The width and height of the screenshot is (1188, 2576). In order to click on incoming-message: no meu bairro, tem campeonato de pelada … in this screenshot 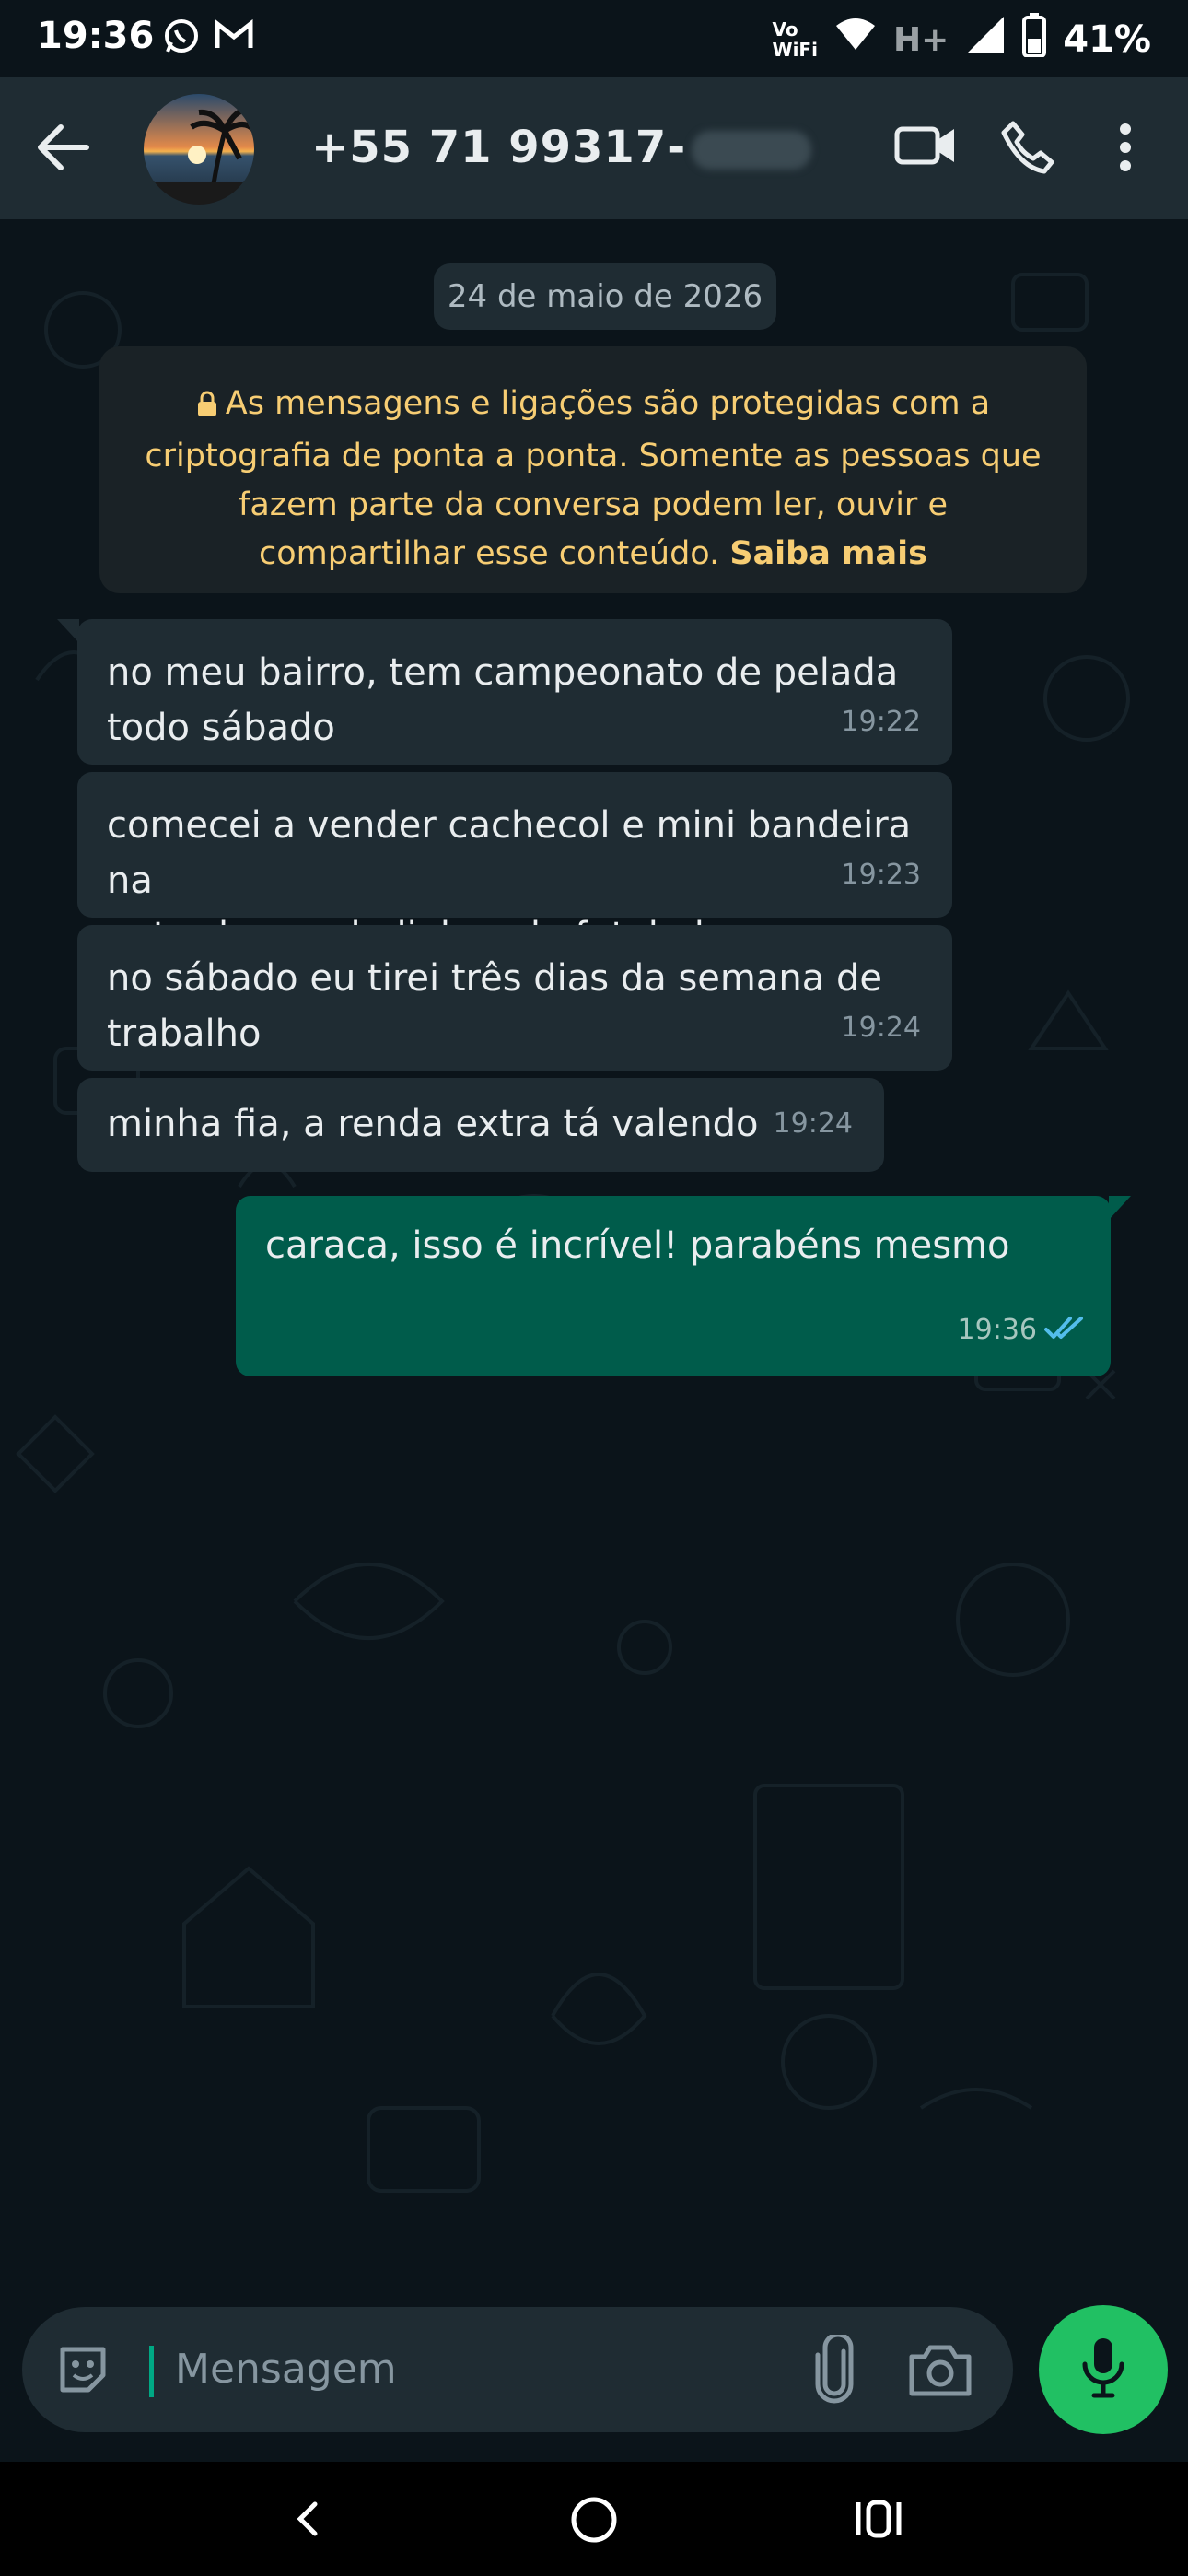, I will do `click(514, 692)`.